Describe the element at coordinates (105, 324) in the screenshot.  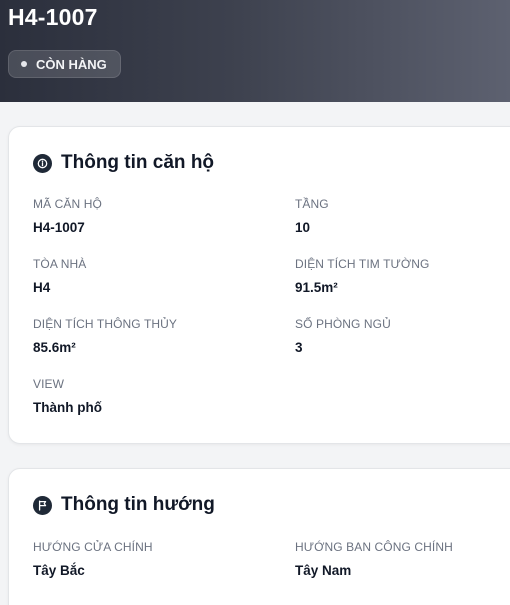
I see `field-label: DIỆN TÍCH THÔNG THỦY` at that location.